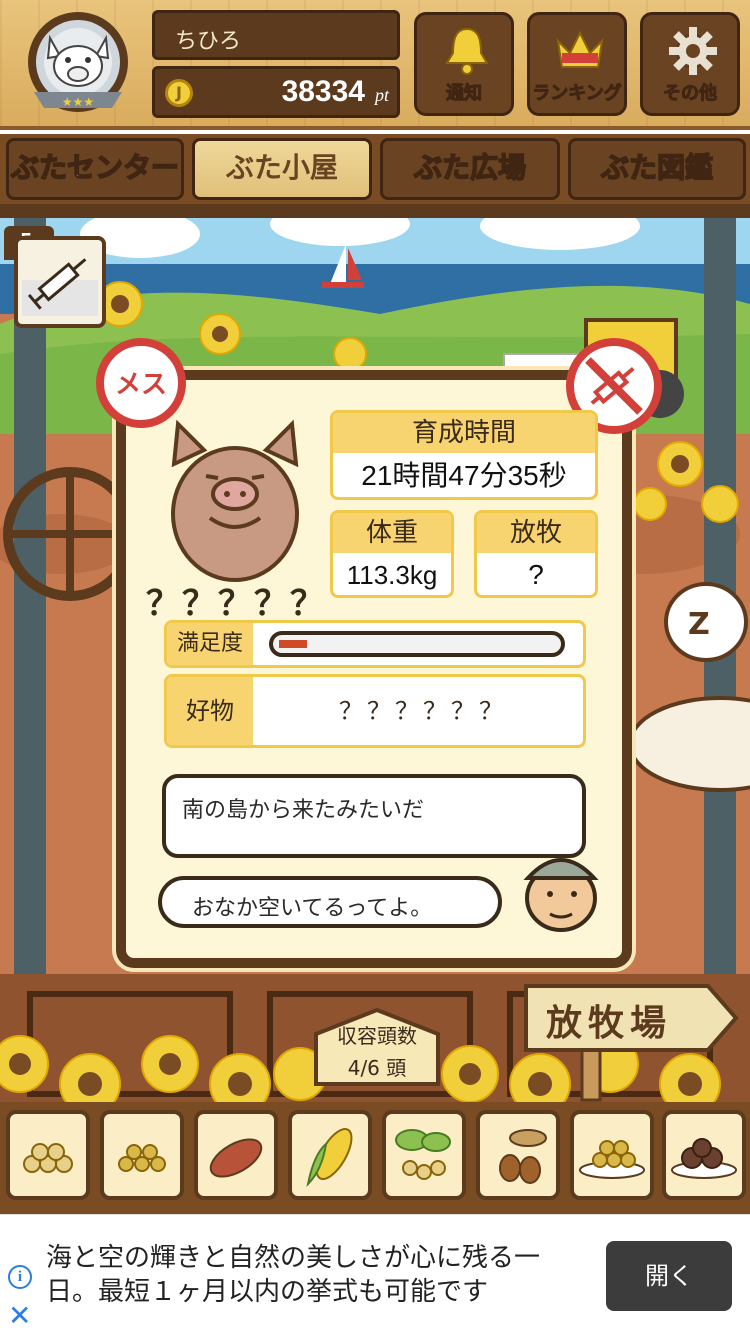  What do you see at coordinates (179, 93) in the screenshot?
I see `coin-icon: J` at bounding box center [179, 93].